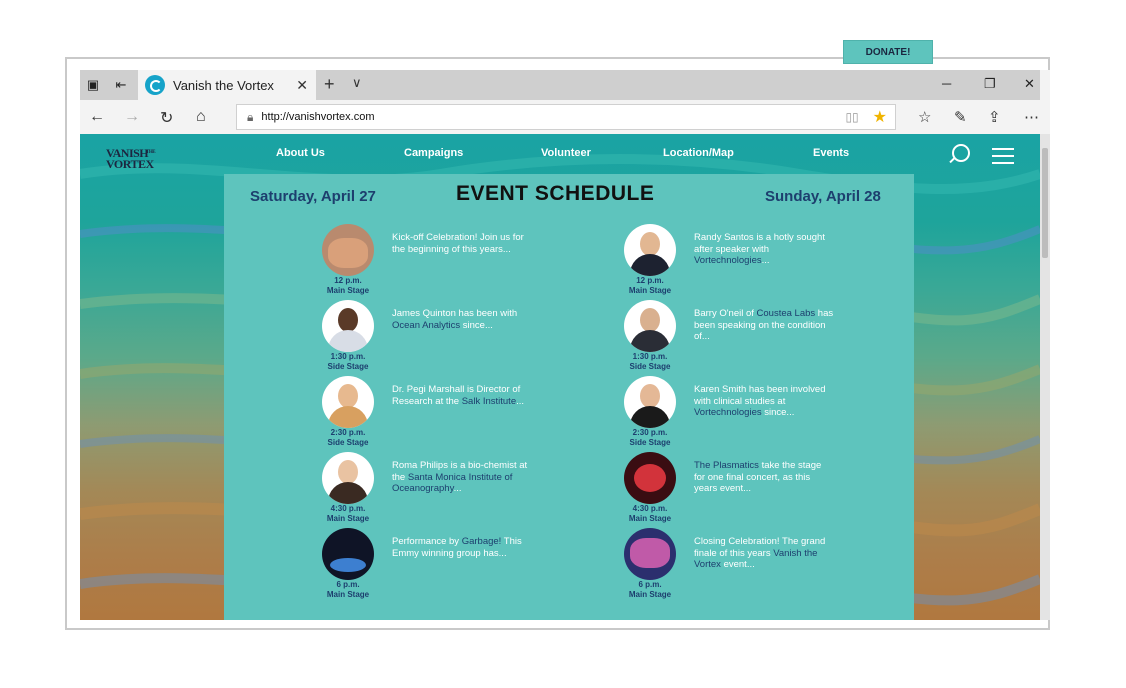  I want to click on active-tab: Vanish the Vortex ✕, so click(227, 85).